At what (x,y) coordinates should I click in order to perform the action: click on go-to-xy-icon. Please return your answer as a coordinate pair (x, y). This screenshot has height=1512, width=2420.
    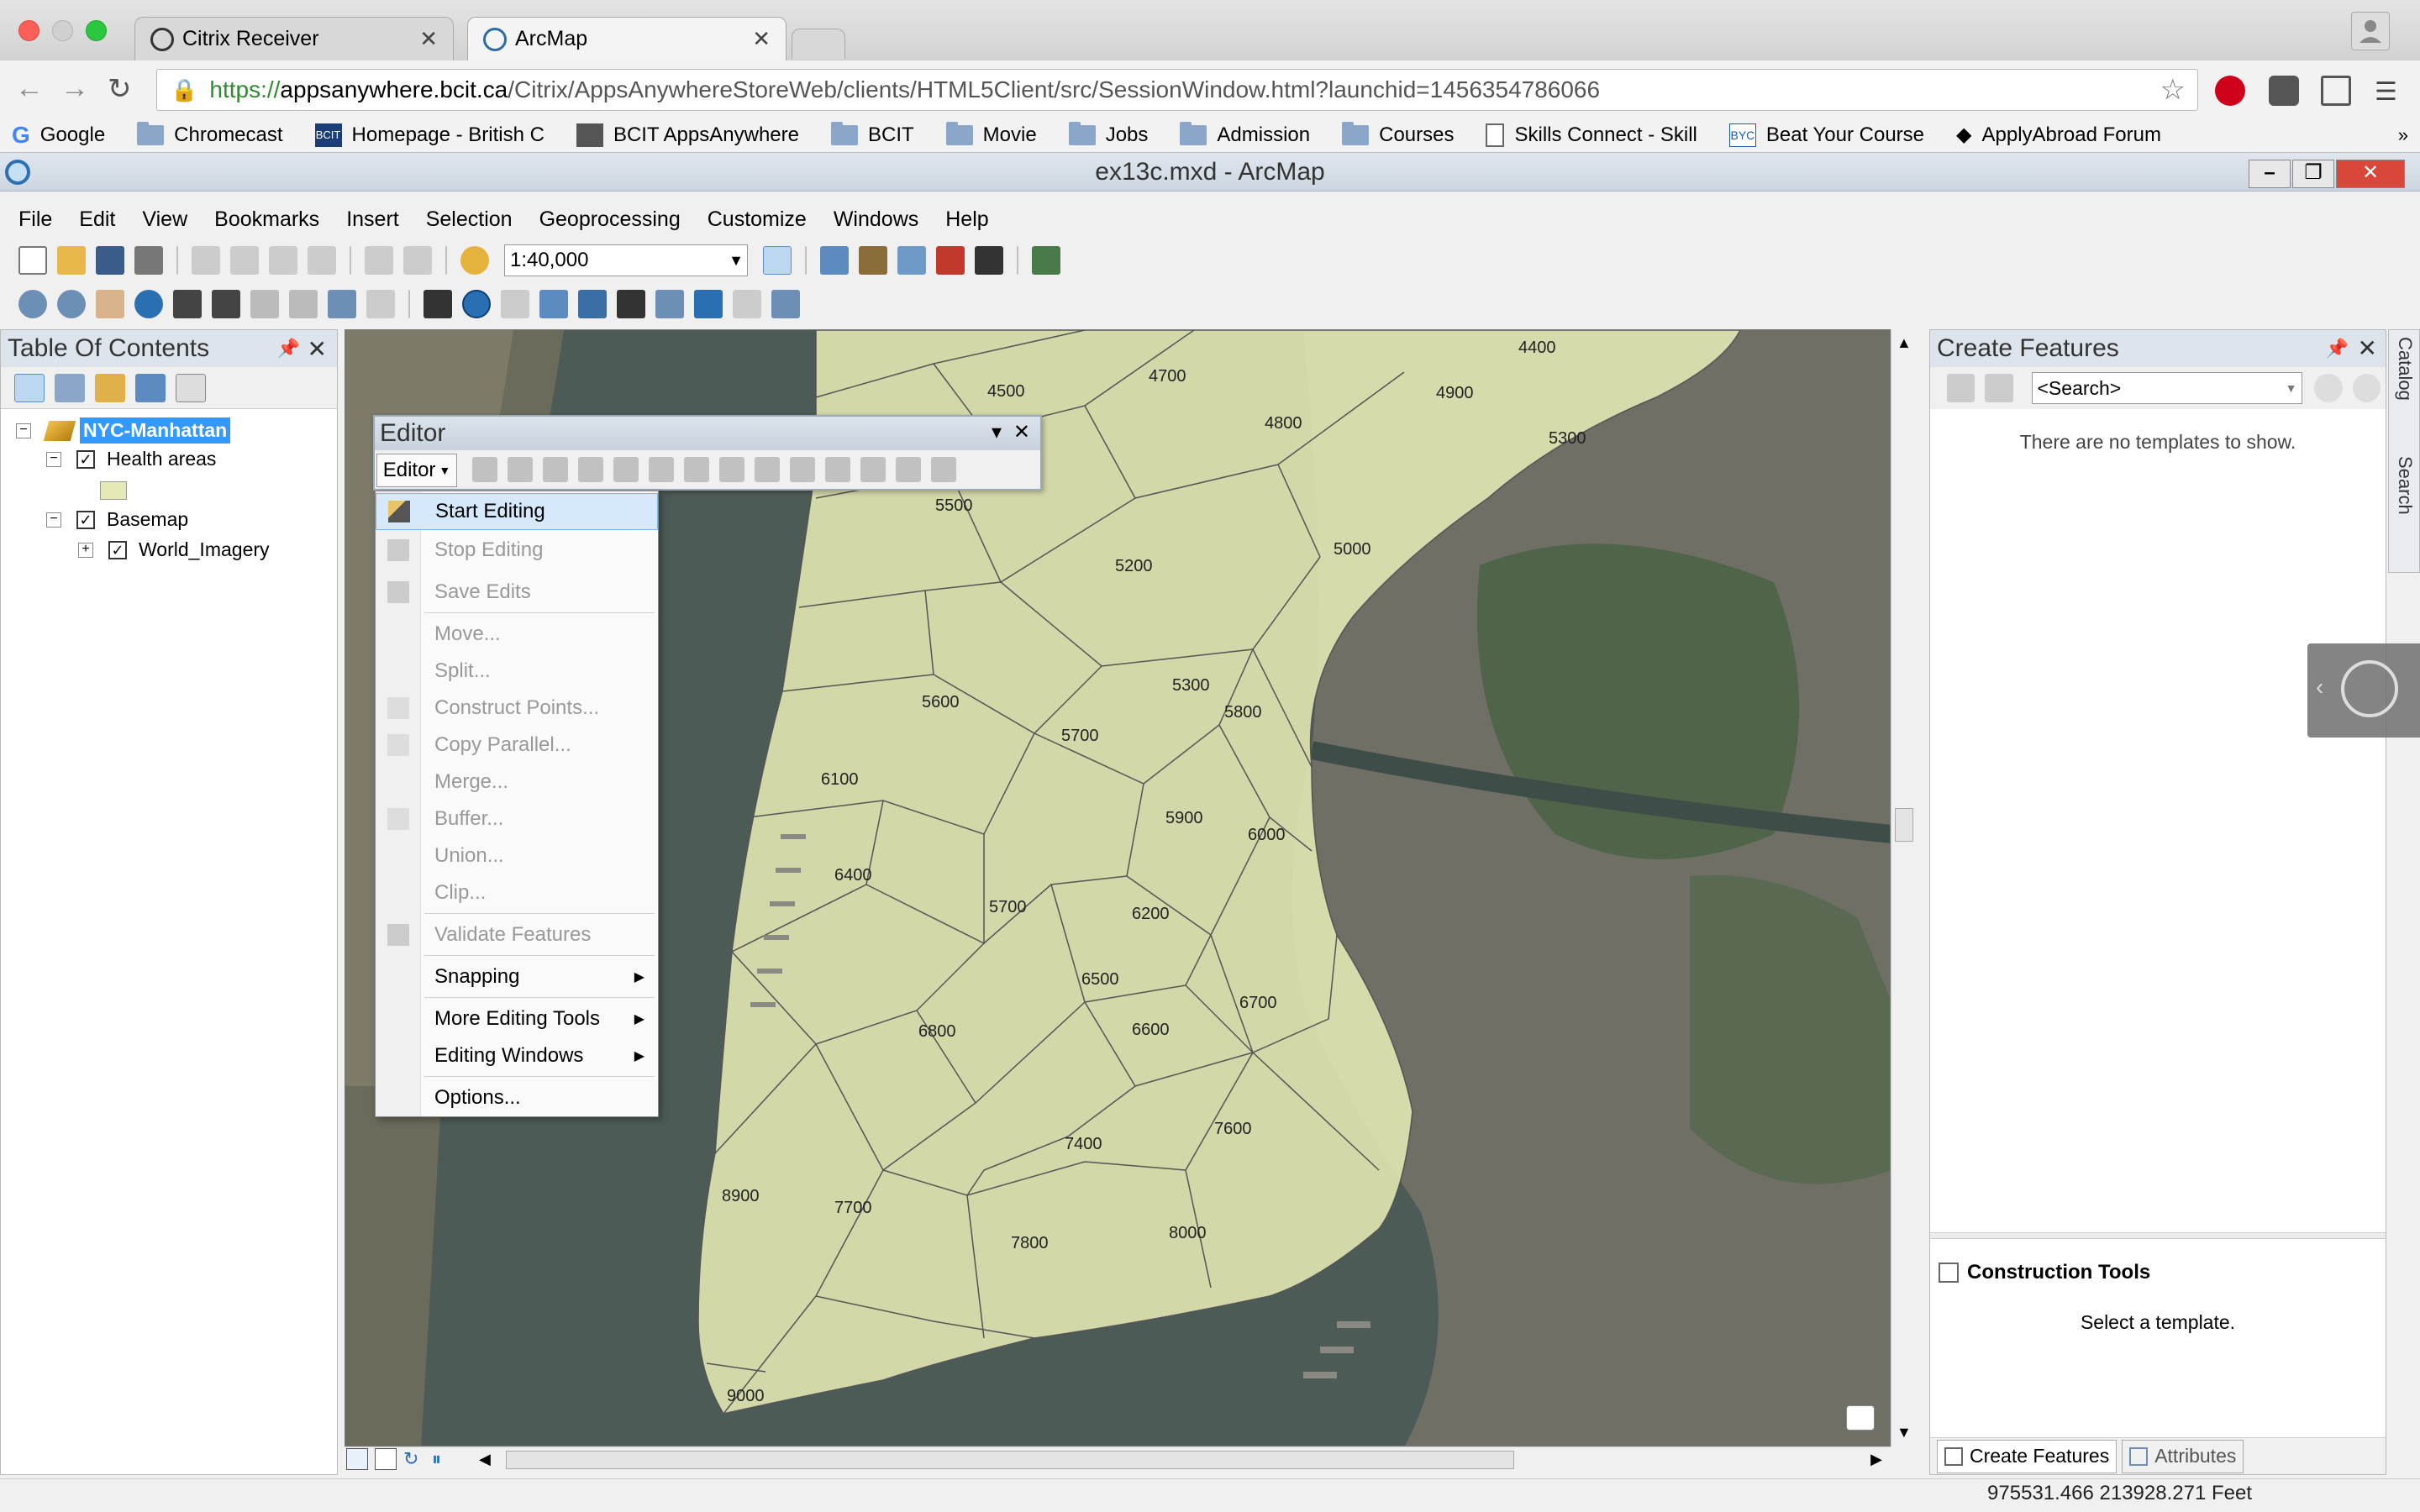
    Looking at the image, I should click on (708, 304).